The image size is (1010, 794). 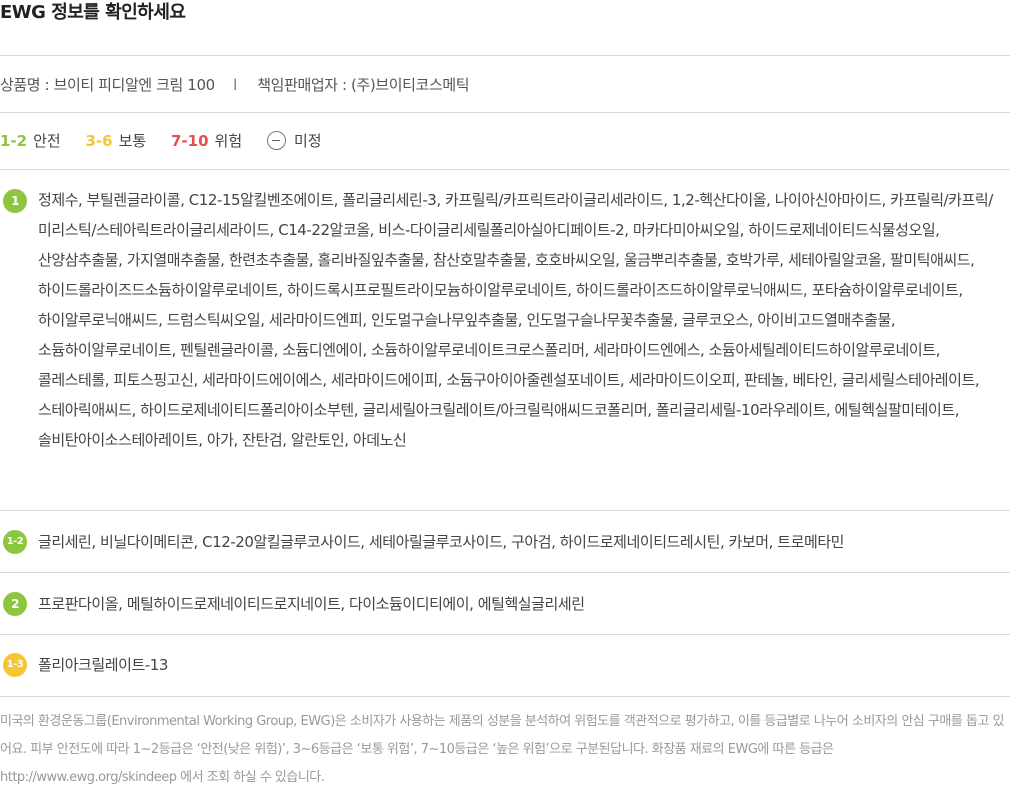 What do you see at coordinates (93, 12) in the screenshot?
I see `page-title: EWG 정보를 확인하세요` at bounding box center [93, 12].